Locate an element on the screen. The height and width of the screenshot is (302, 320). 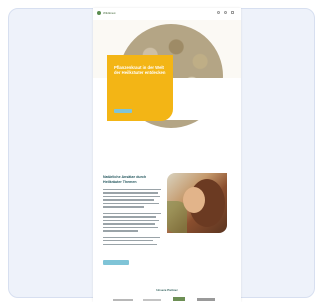
user-icon is located at coordinates (225, 12).